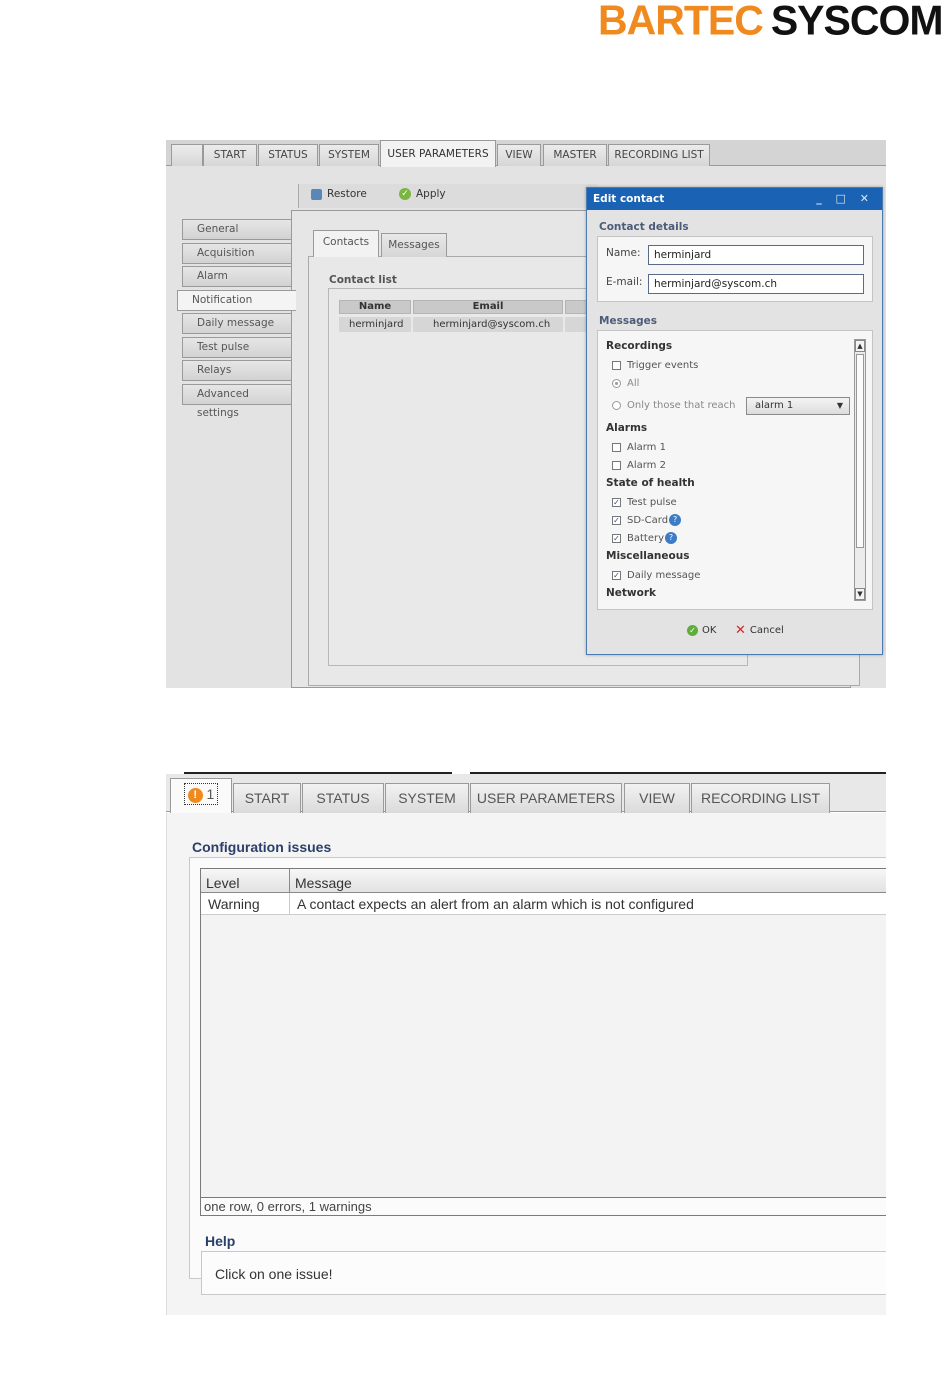  I want to click on side-item-test-pulse: Test pulse, so click(237, 347).